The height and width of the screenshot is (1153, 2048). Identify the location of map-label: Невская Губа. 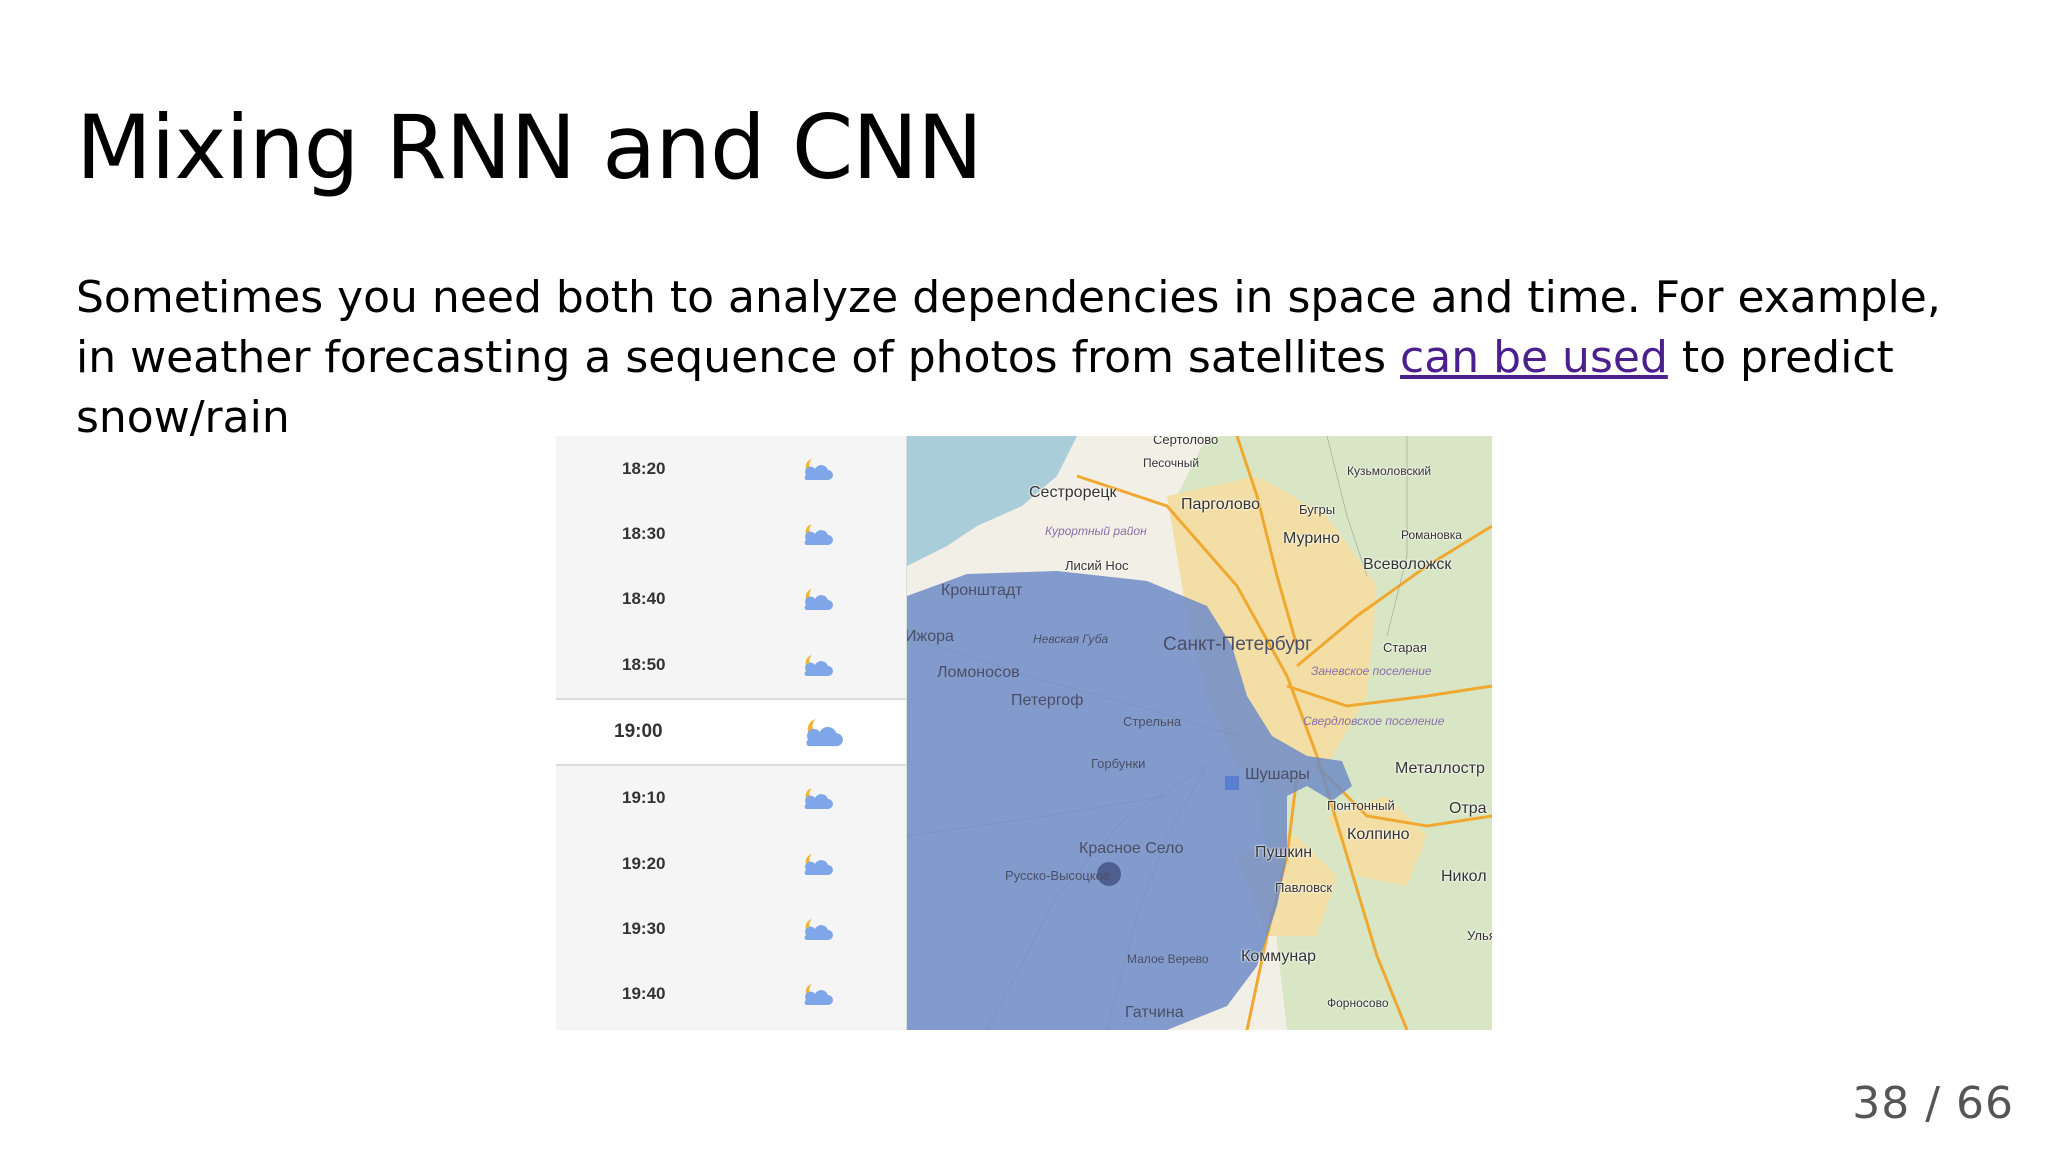
(1071, 639).